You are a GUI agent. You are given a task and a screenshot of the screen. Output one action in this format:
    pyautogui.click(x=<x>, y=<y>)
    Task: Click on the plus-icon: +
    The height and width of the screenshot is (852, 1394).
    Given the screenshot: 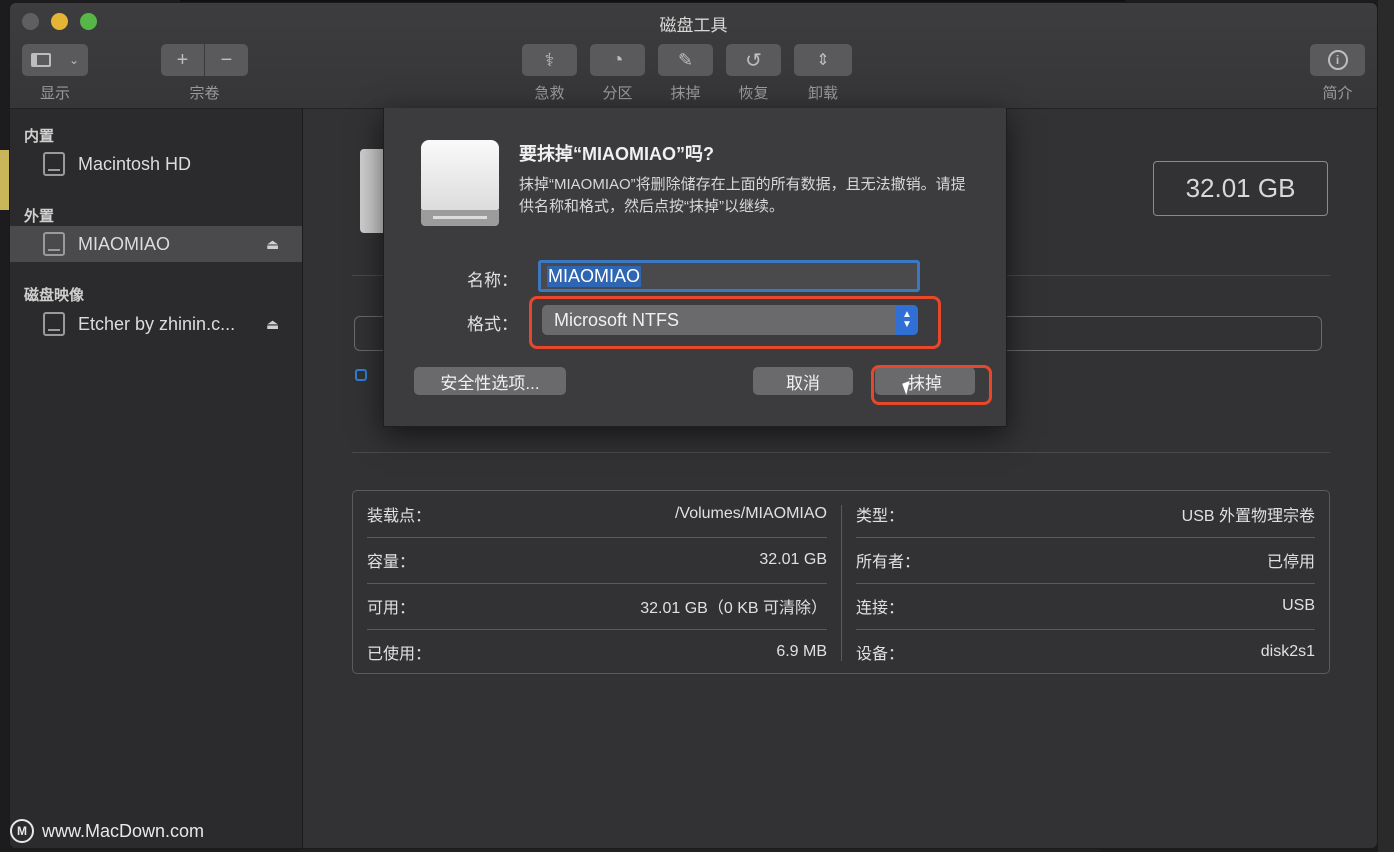 What is the action you would take?
    pyautogui.click(x=182, y=59)
    